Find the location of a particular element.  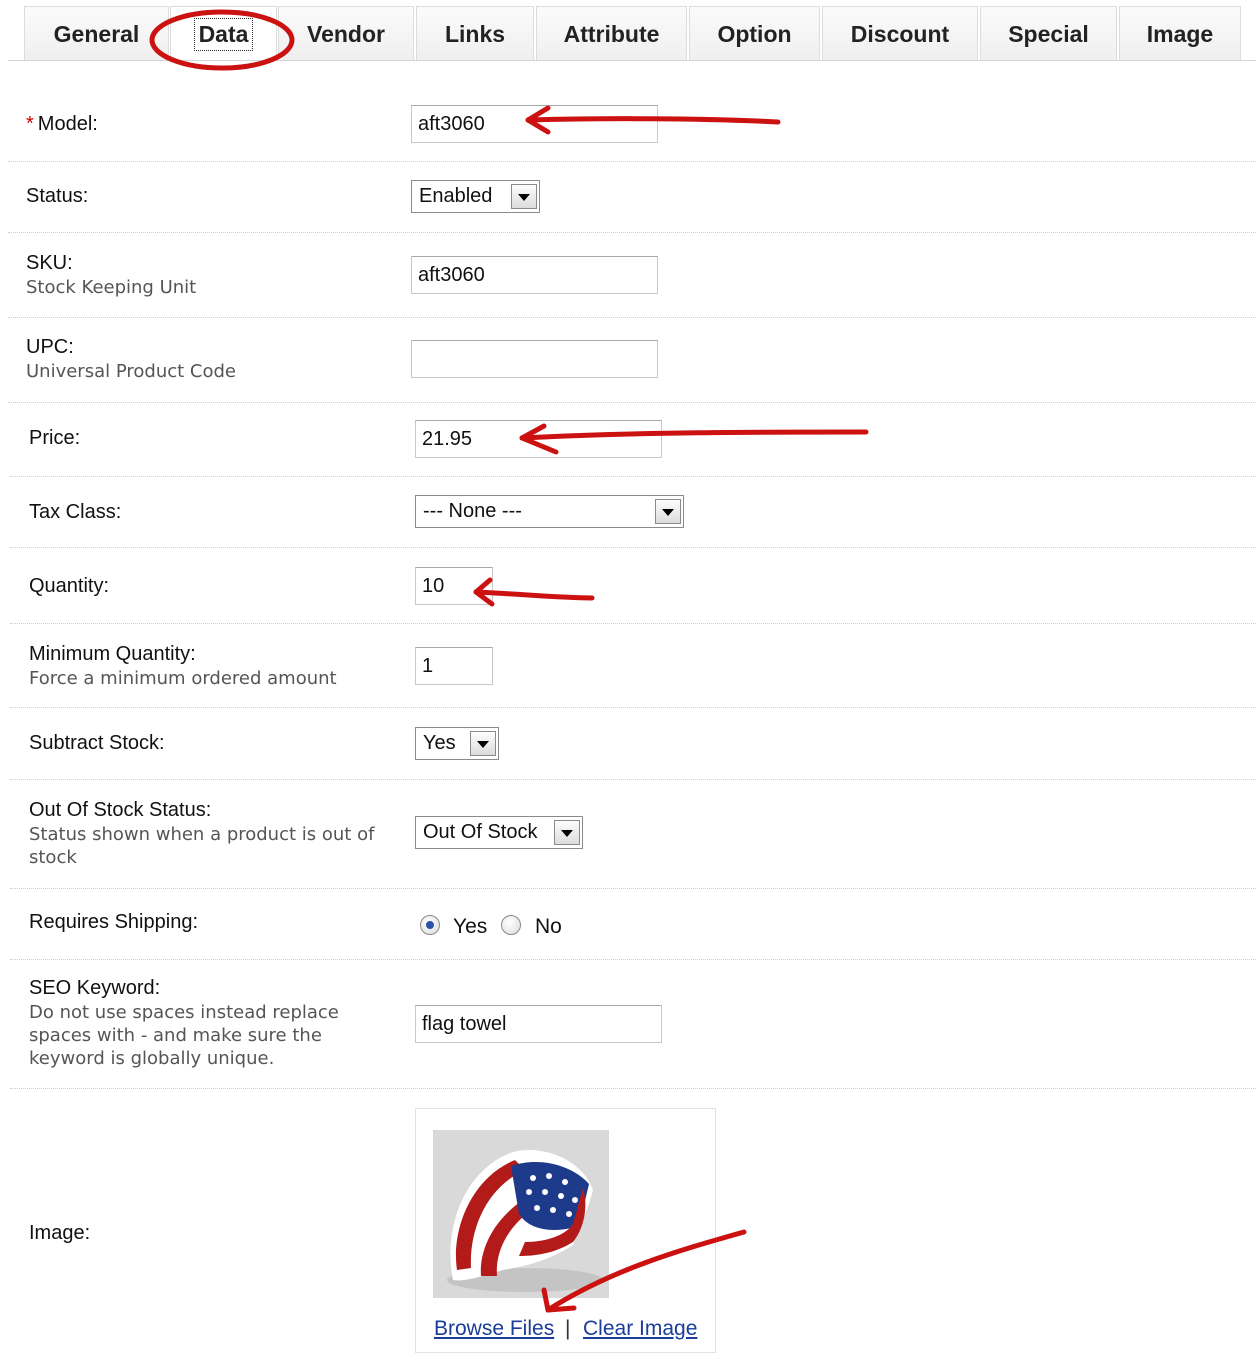

tab-data: Data is located at coordinates (223, 34).